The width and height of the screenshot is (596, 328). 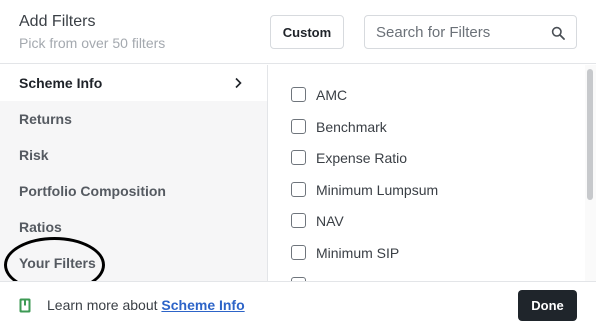 What do you see at coordinates (298, 304) in the screenshot?
I see `dialog-footer: Learn more about Scheme Info Done` at bounding box center [298, 304].